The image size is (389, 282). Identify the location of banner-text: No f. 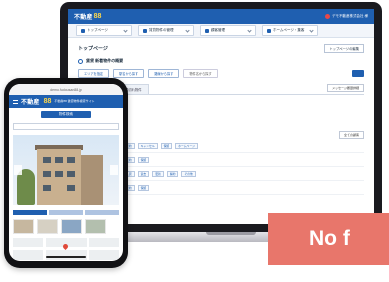
(329, 238).